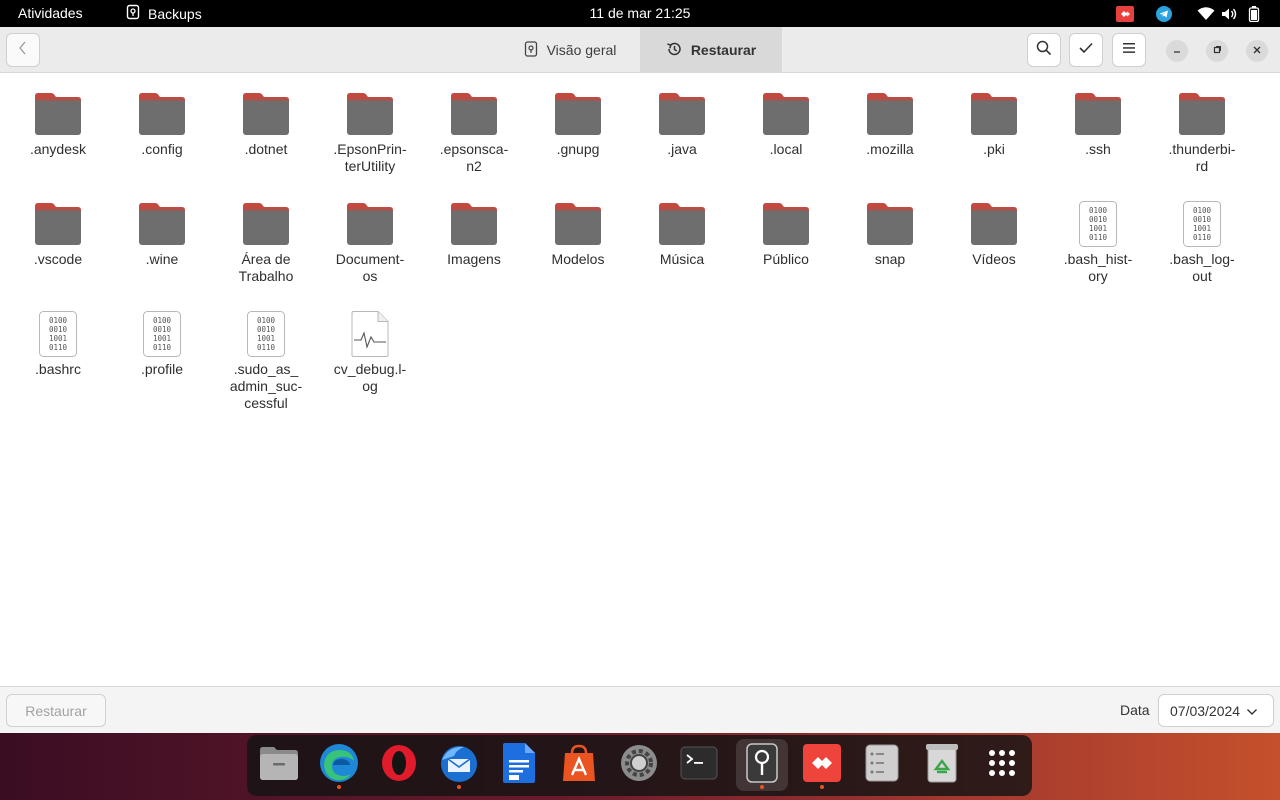  I want to click on edge-browser-icon, so click(339, 765).